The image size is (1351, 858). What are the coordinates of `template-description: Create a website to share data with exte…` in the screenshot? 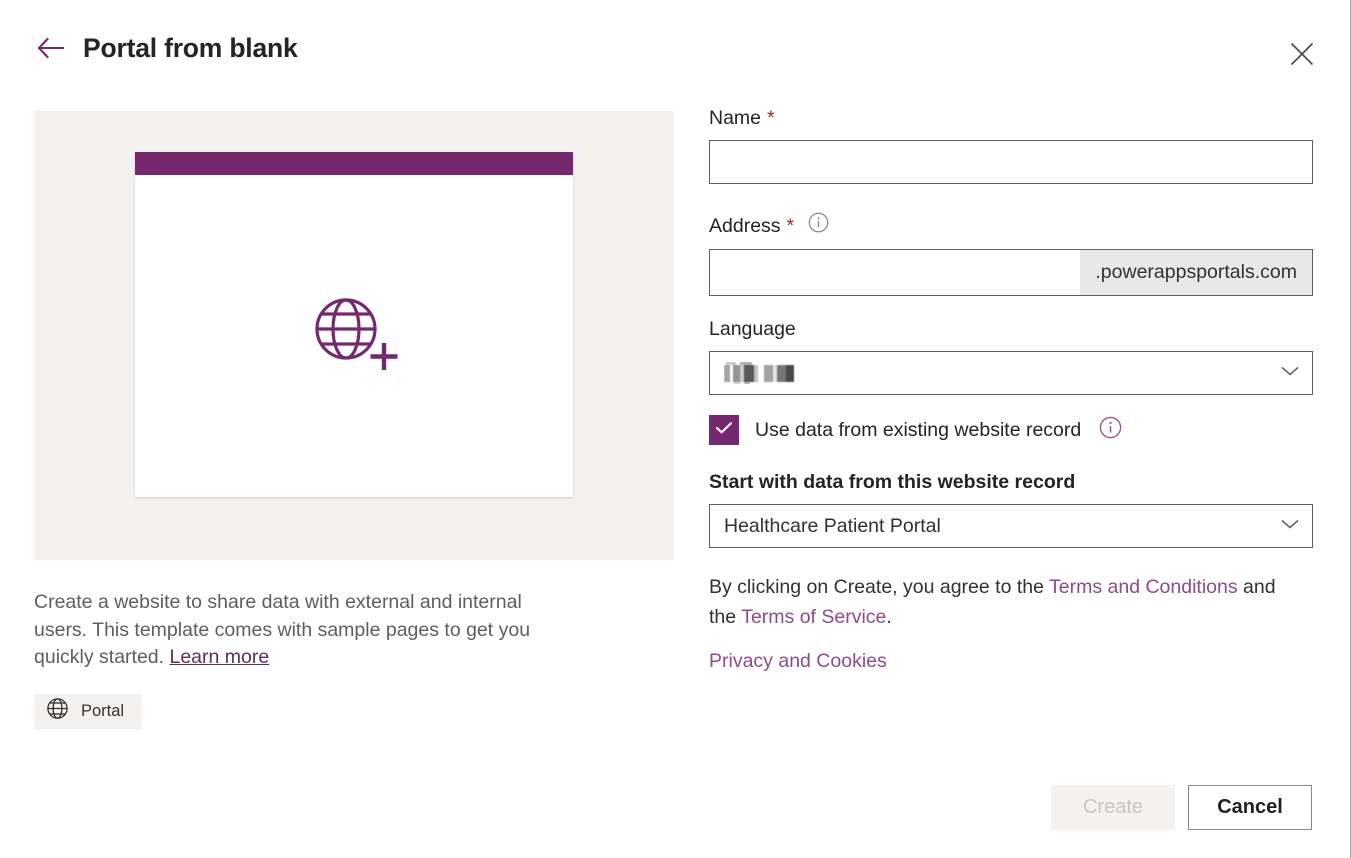 It's located at (304, 630).